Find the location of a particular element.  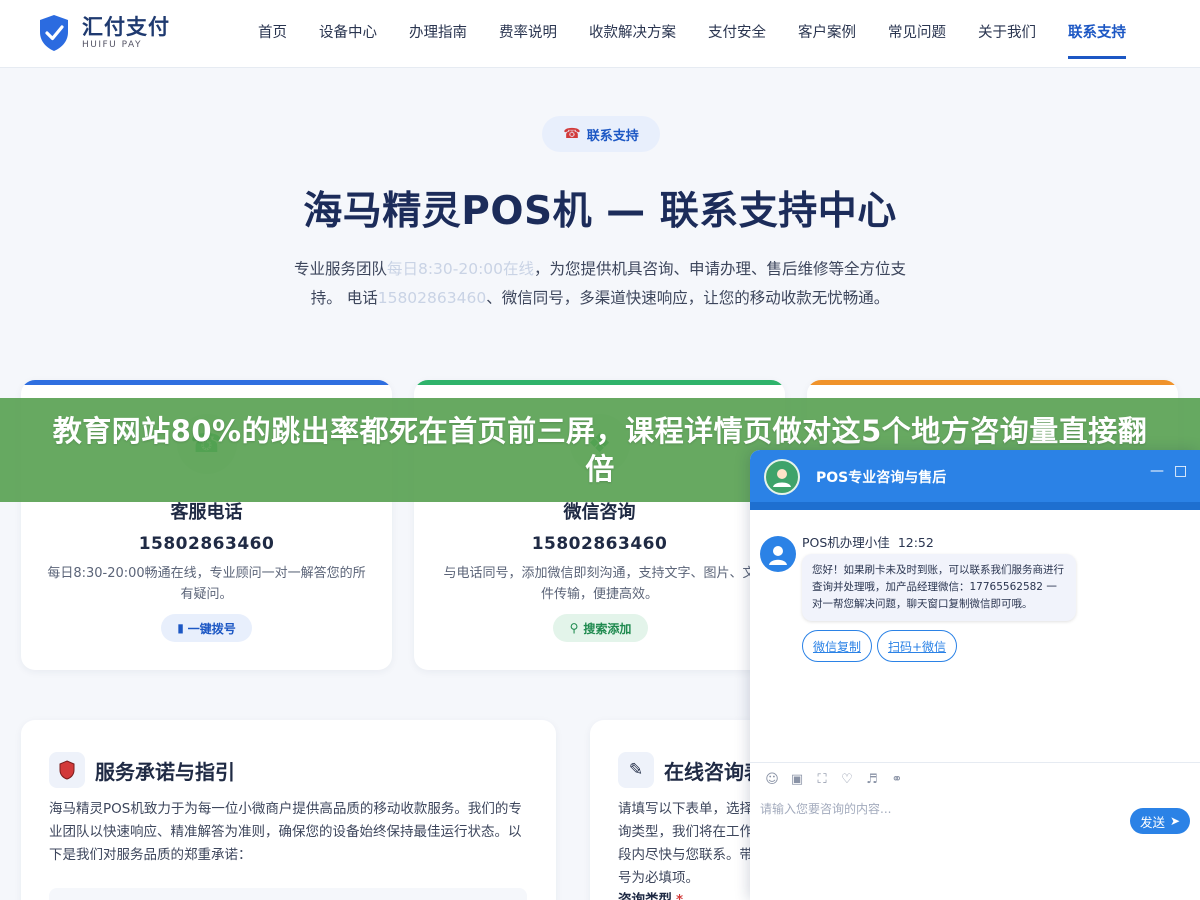

shield-icon is located at coordinates (67, 770).